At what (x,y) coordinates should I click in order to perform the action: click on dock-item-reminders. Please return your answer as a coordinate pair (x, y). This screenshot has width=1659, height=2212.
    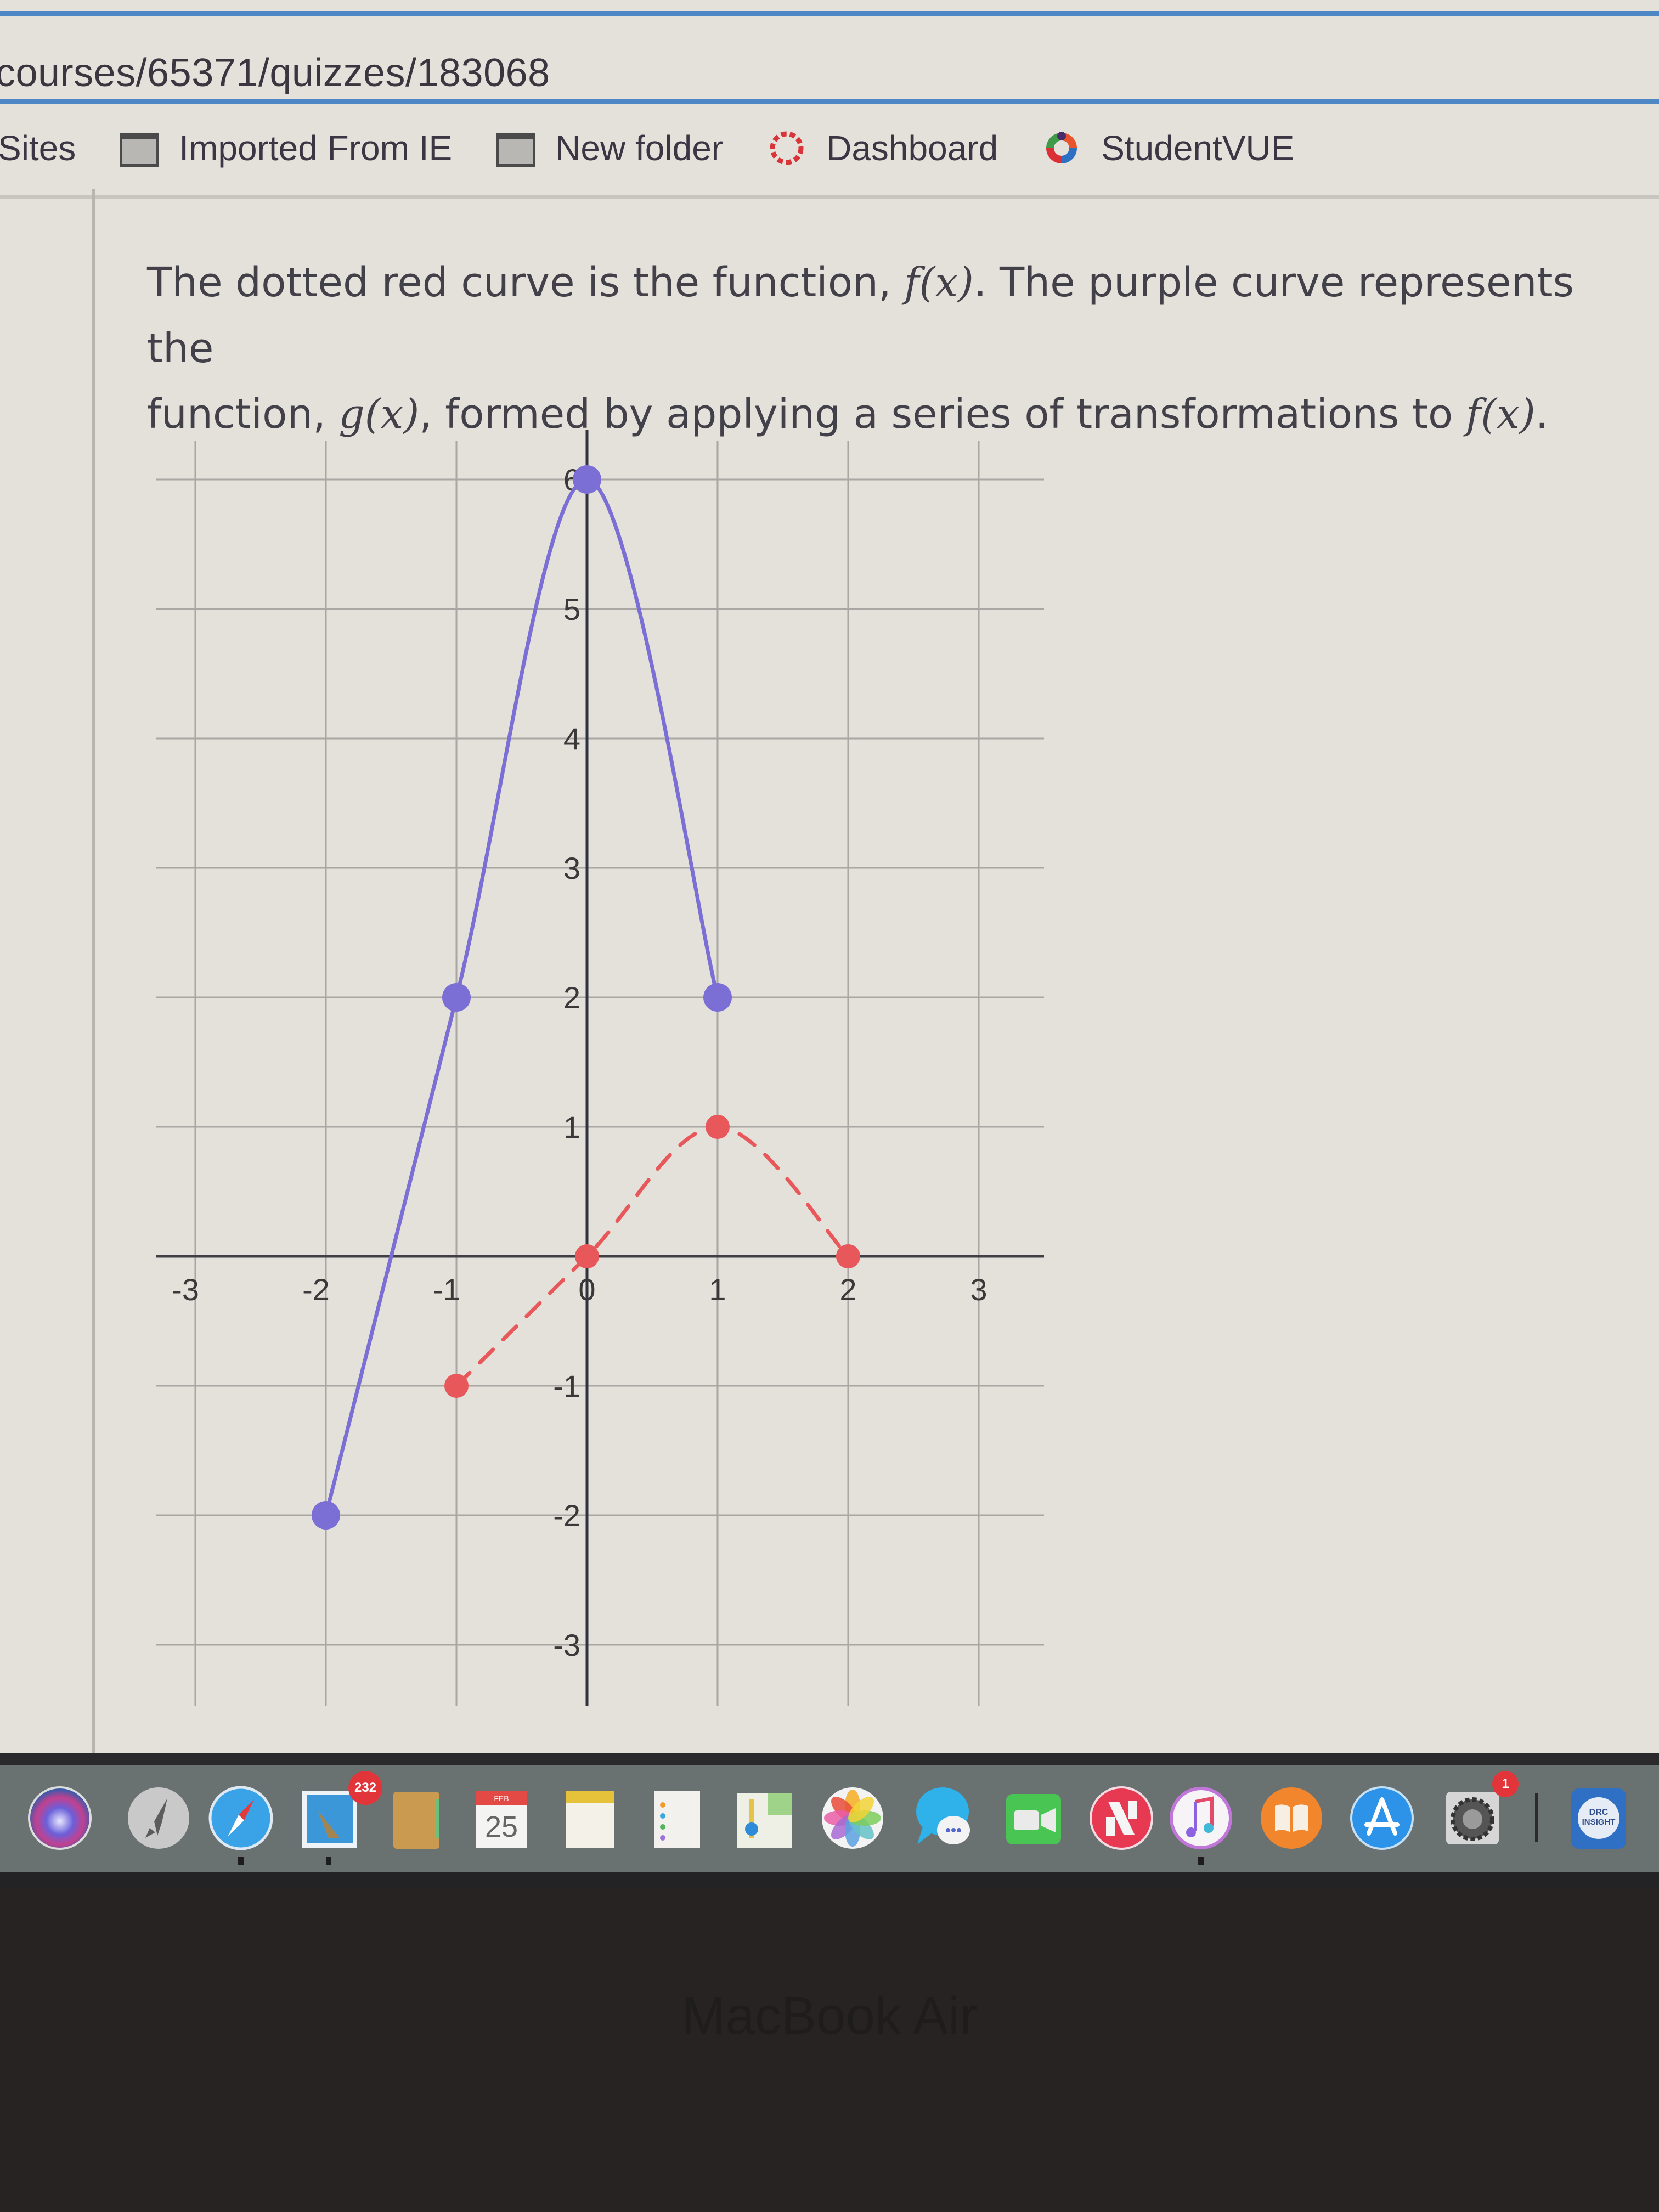
    Looking at the image, I should click on (677, 1818).